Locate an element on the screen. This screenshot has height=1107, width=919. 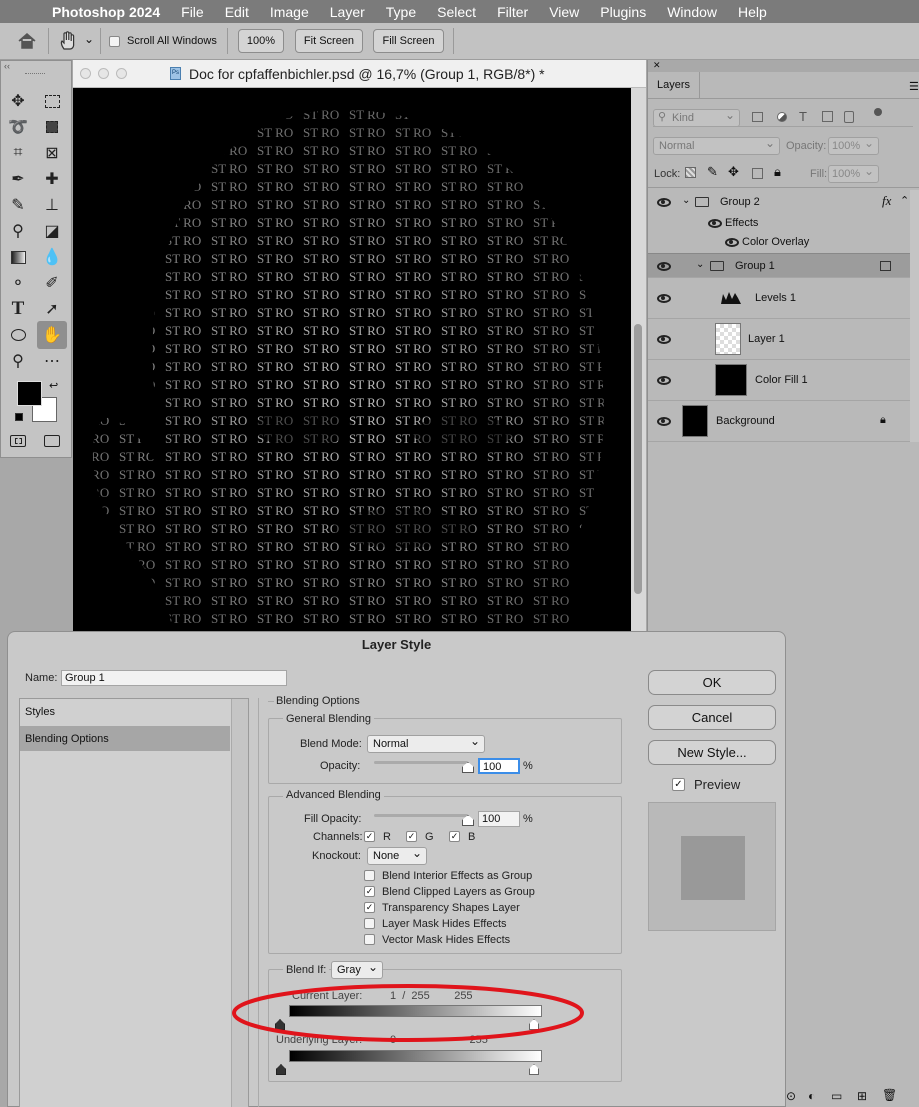
hand-tool-selected-icon: ✋ is located at coordinates (52, 335).